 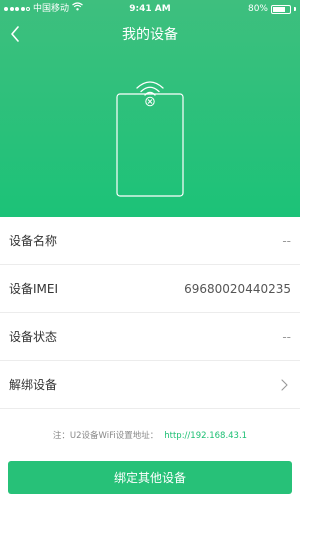 What do you see at coordinates (33, 241) in the screenshot?
I see `device-name-label: 设备名称` at bounding box center [33, 241].